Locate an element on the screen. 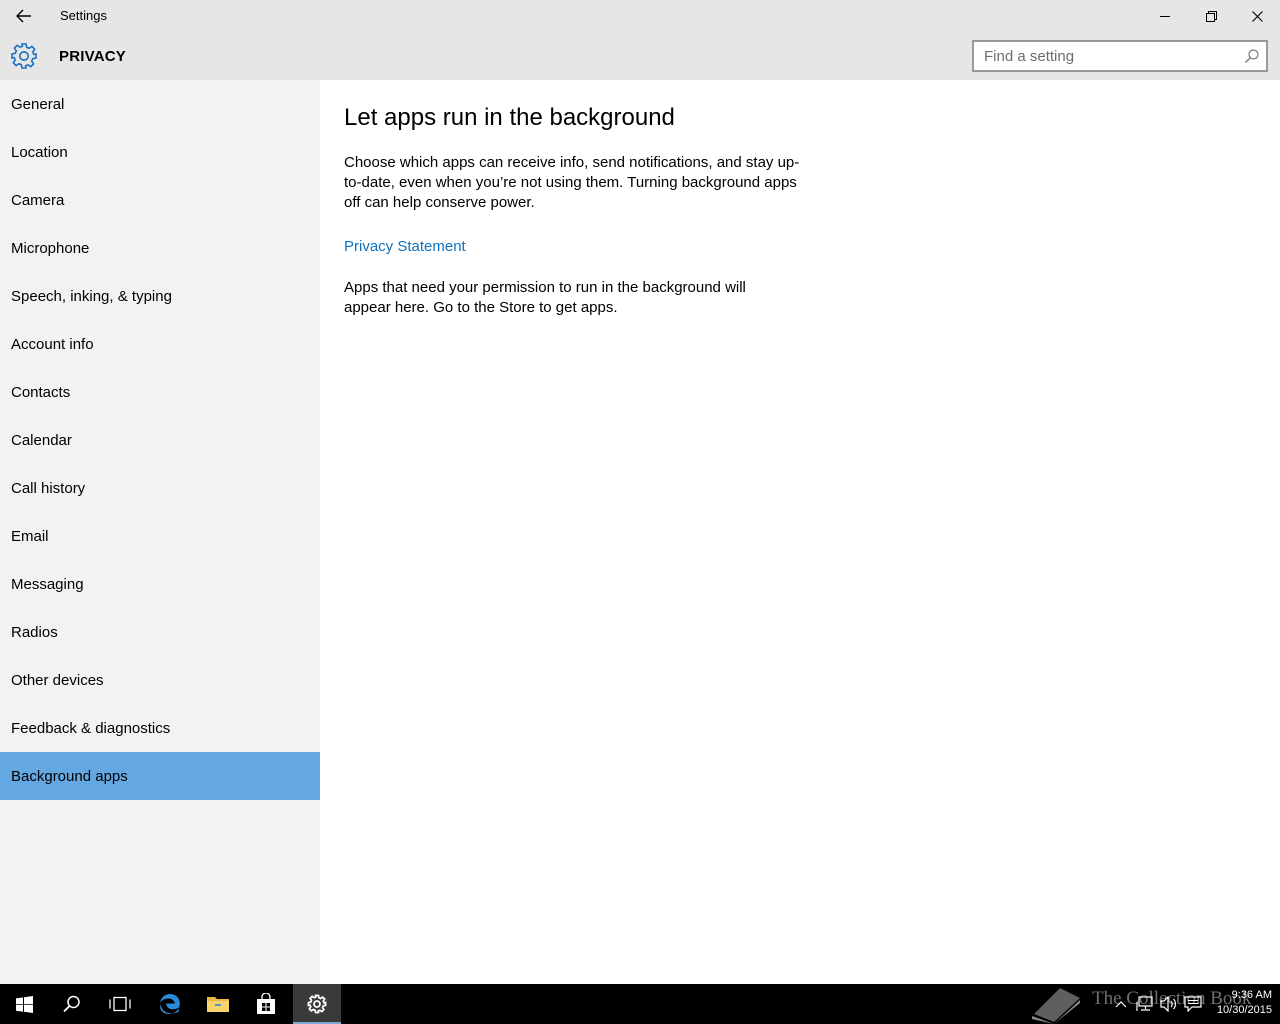 This screenshot has width=1280, height=1024. network-tray-button is located at coordinates (1145, 1004).